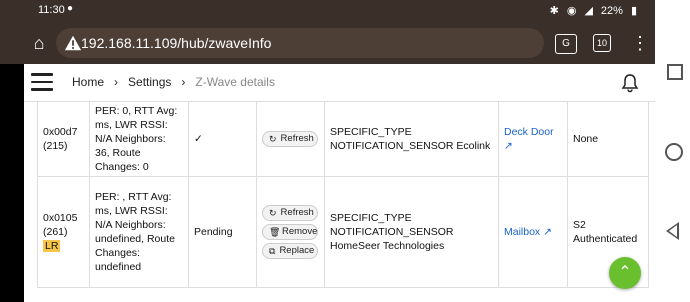  I want to click on node-id-hex: 0x0105, so click(60, 218).